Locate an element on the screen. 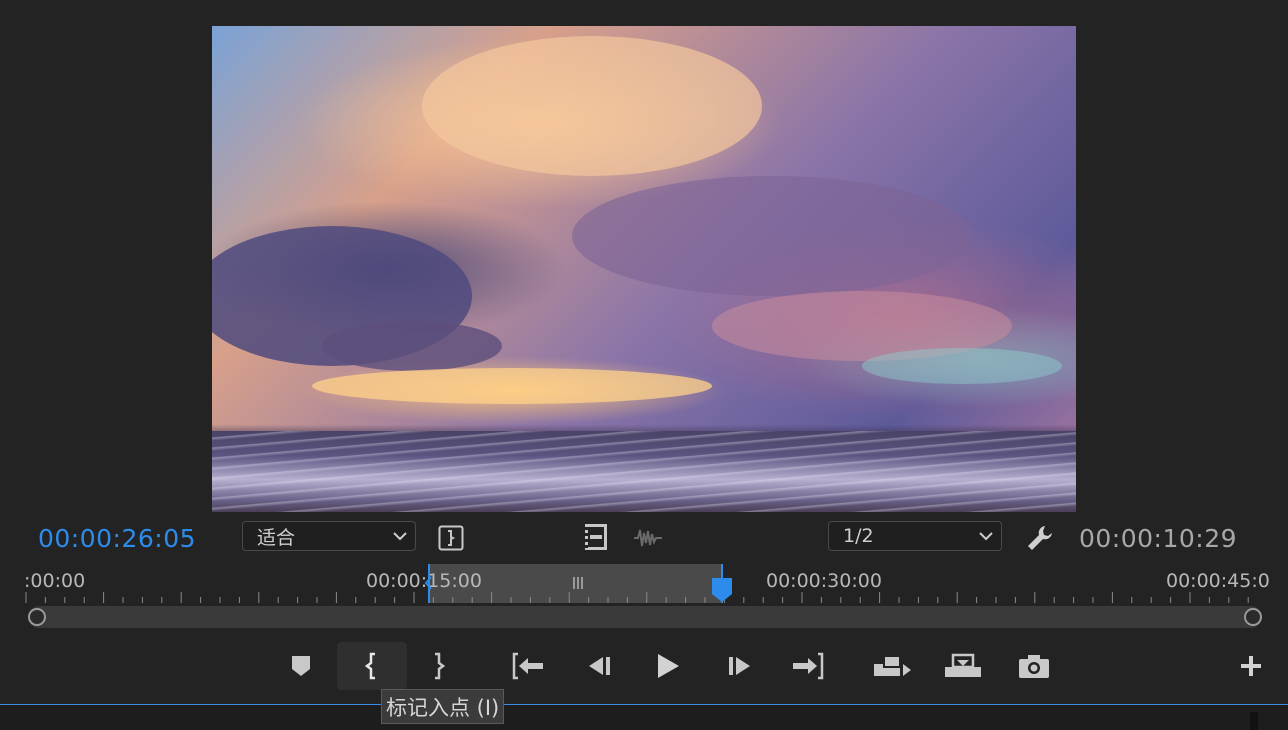 The width and height of the screenshot is (1288, 730). playhead-timecode: 00:00:26:05 is located at coordinates (117, 538).